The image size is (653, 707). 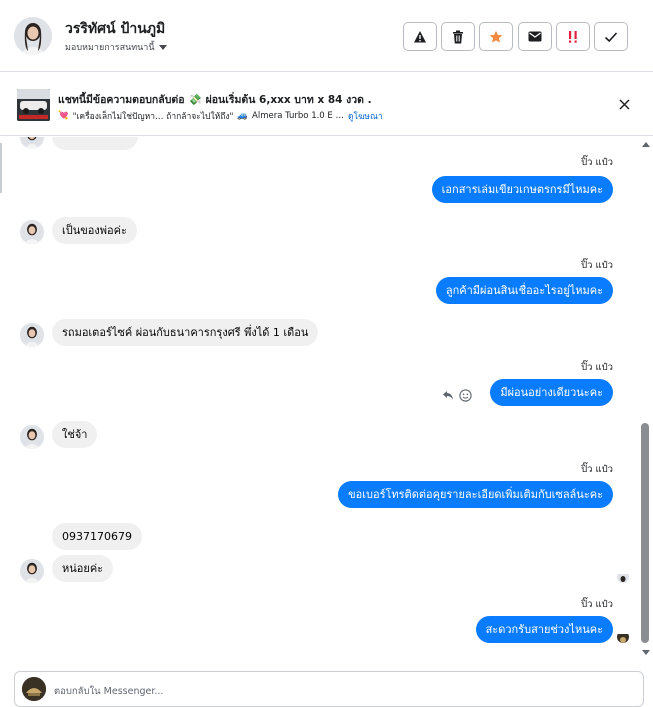 What do you see at coordinates (334, 691) in the screenshot?
I see `reply-input` at bounding box center [334, 691].